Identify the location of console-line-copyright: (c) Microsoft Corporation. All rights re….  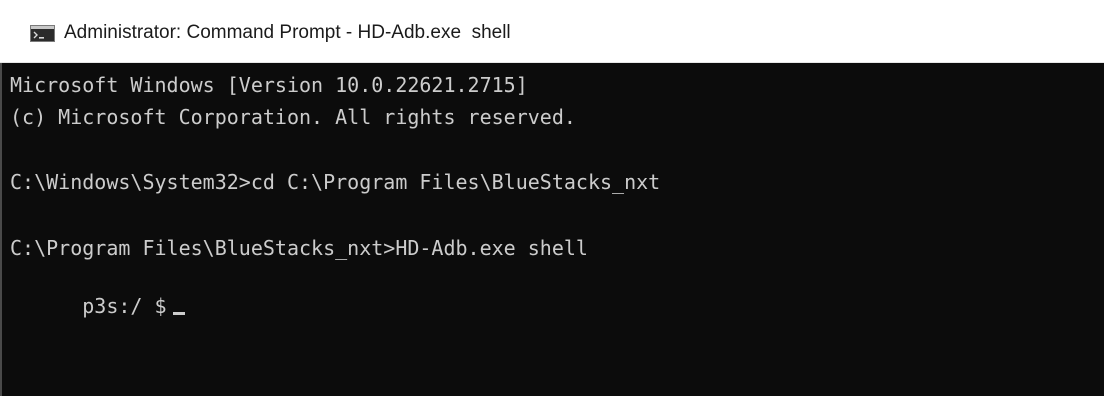
(293, 117).